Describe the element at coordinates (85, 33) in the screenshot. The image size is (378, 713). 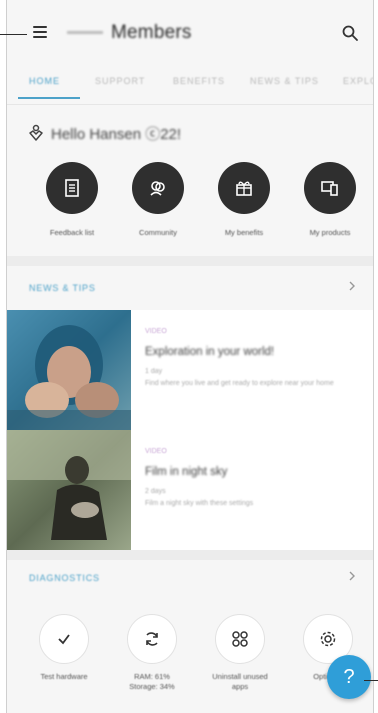
I see `brand-logo` at that location.